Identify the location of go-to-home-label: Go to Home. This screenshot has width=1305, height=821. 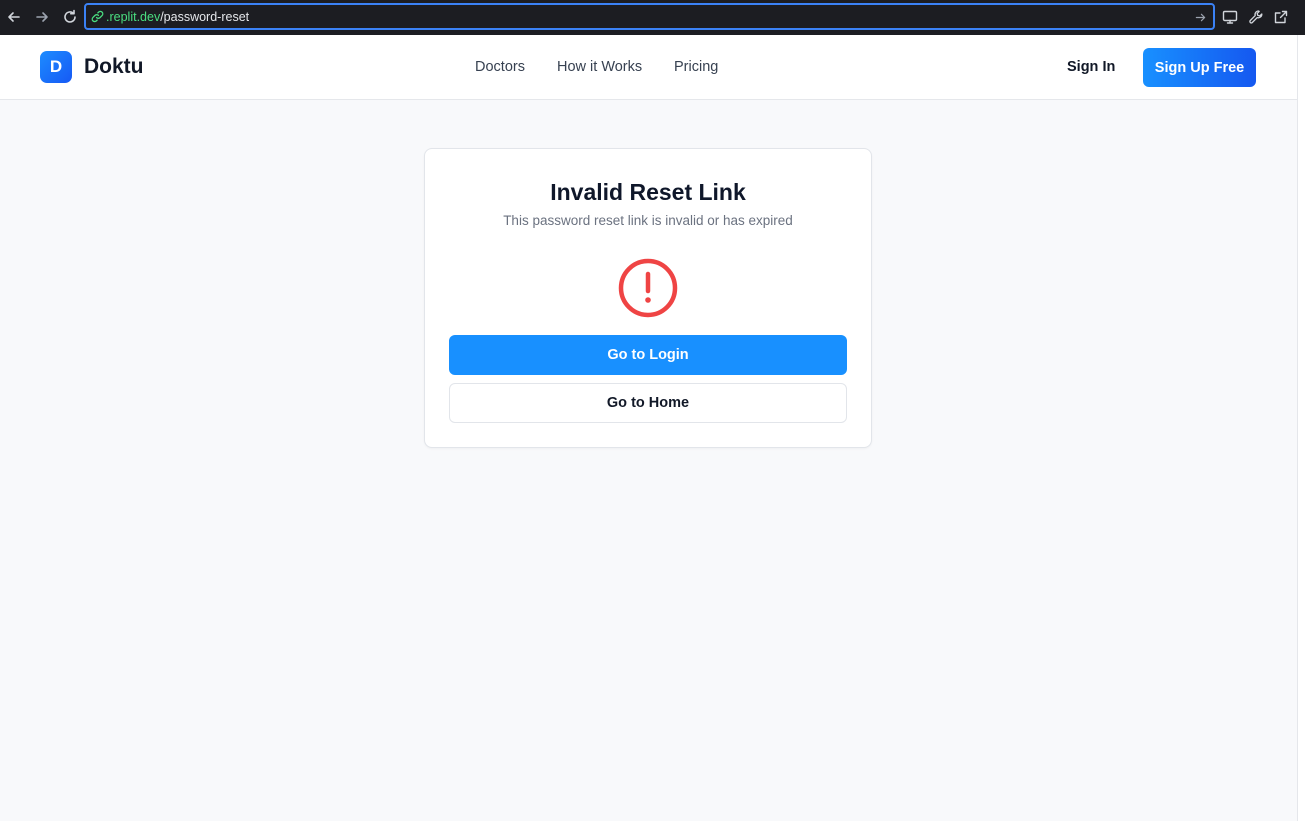
(648, 403).